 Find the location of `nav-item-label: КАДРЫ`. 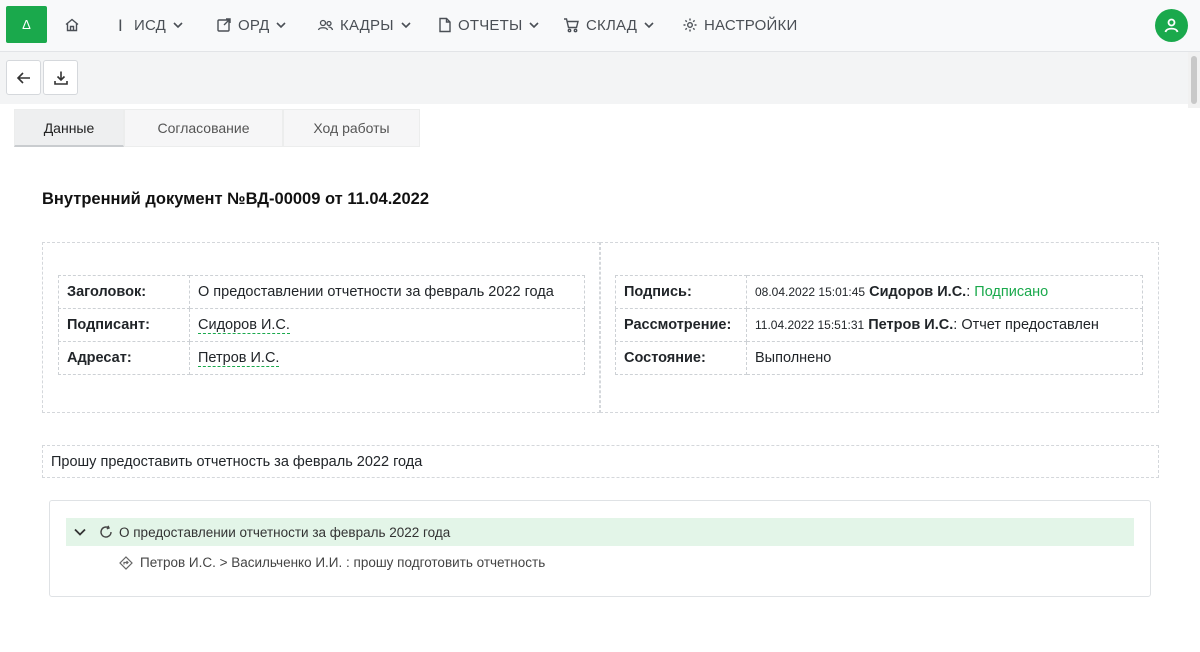

nav-item-label: КАДРЫ is located at coordinates (367, 25).